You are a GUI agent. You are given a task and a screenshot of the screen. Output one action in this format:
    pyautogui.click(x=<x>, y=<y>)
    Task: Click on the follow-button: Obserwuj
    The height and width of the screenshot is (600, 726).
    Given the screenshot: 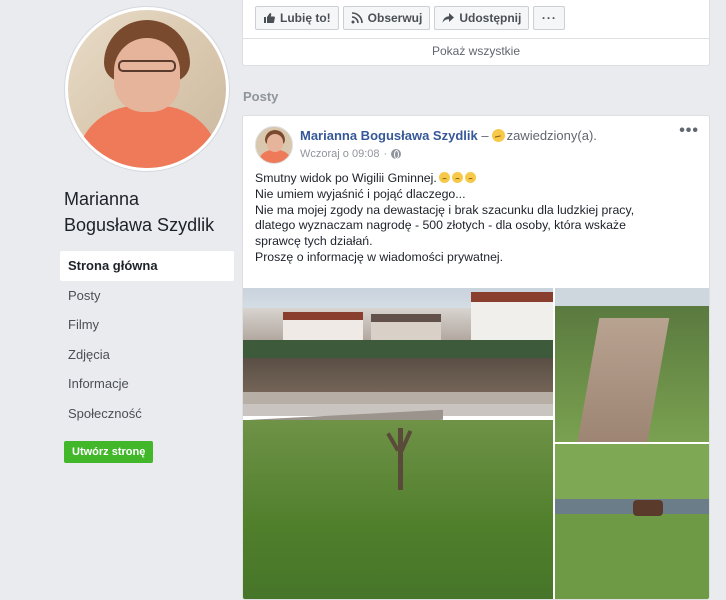 What is the action you would take?
    pyautogui.click(x=386, y=18)
    